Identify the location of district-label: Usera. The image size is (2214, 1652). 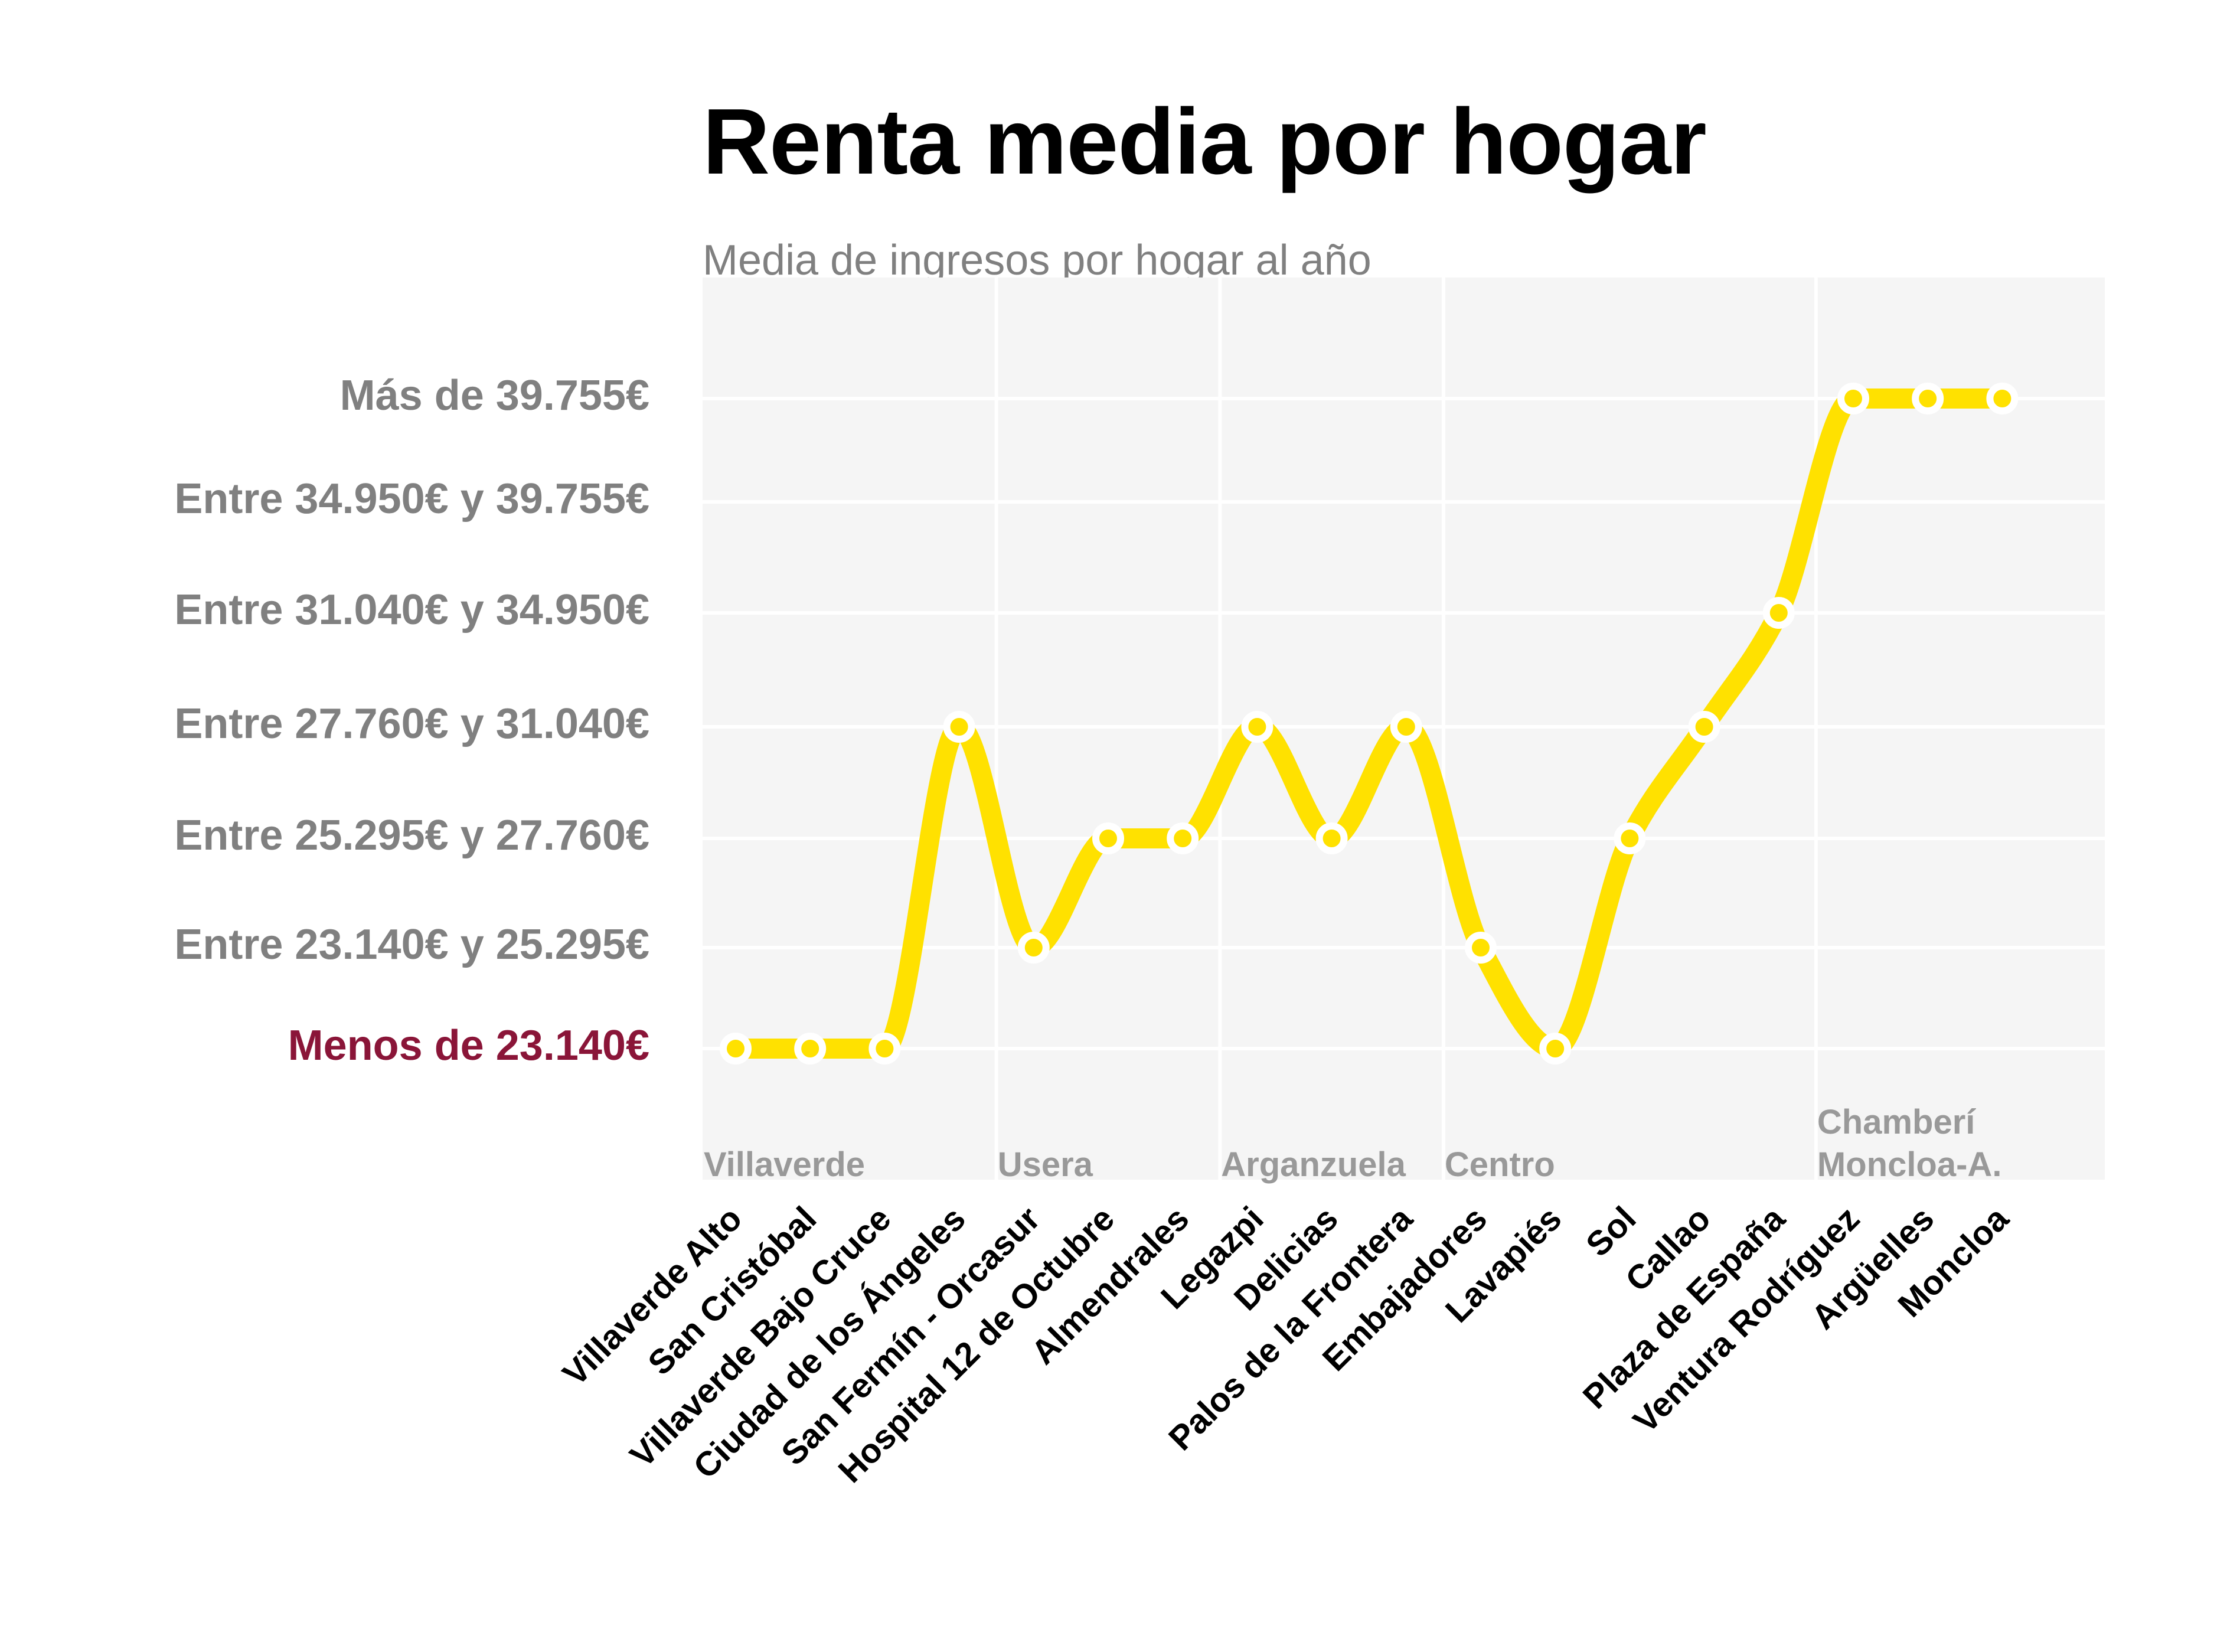
(1045, 1164).